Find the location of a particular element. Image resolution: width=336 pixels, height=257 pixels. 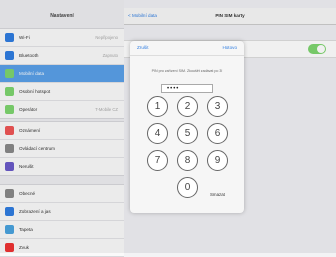

key-3: 3 is located at coordinates (217, 106).